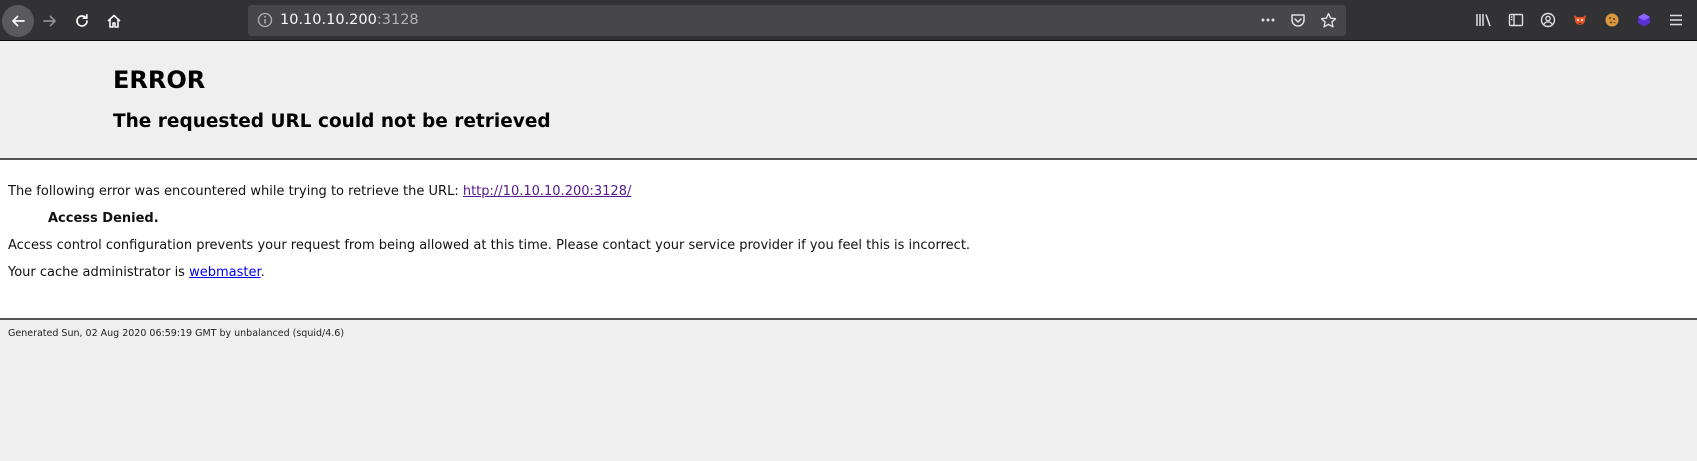 This screenshot has width=1697, height=461. What do you see at coordinates (1676, 20) in the screenshot?
I see `hamburger-menu-icon` at bounding box center [1676, 20].